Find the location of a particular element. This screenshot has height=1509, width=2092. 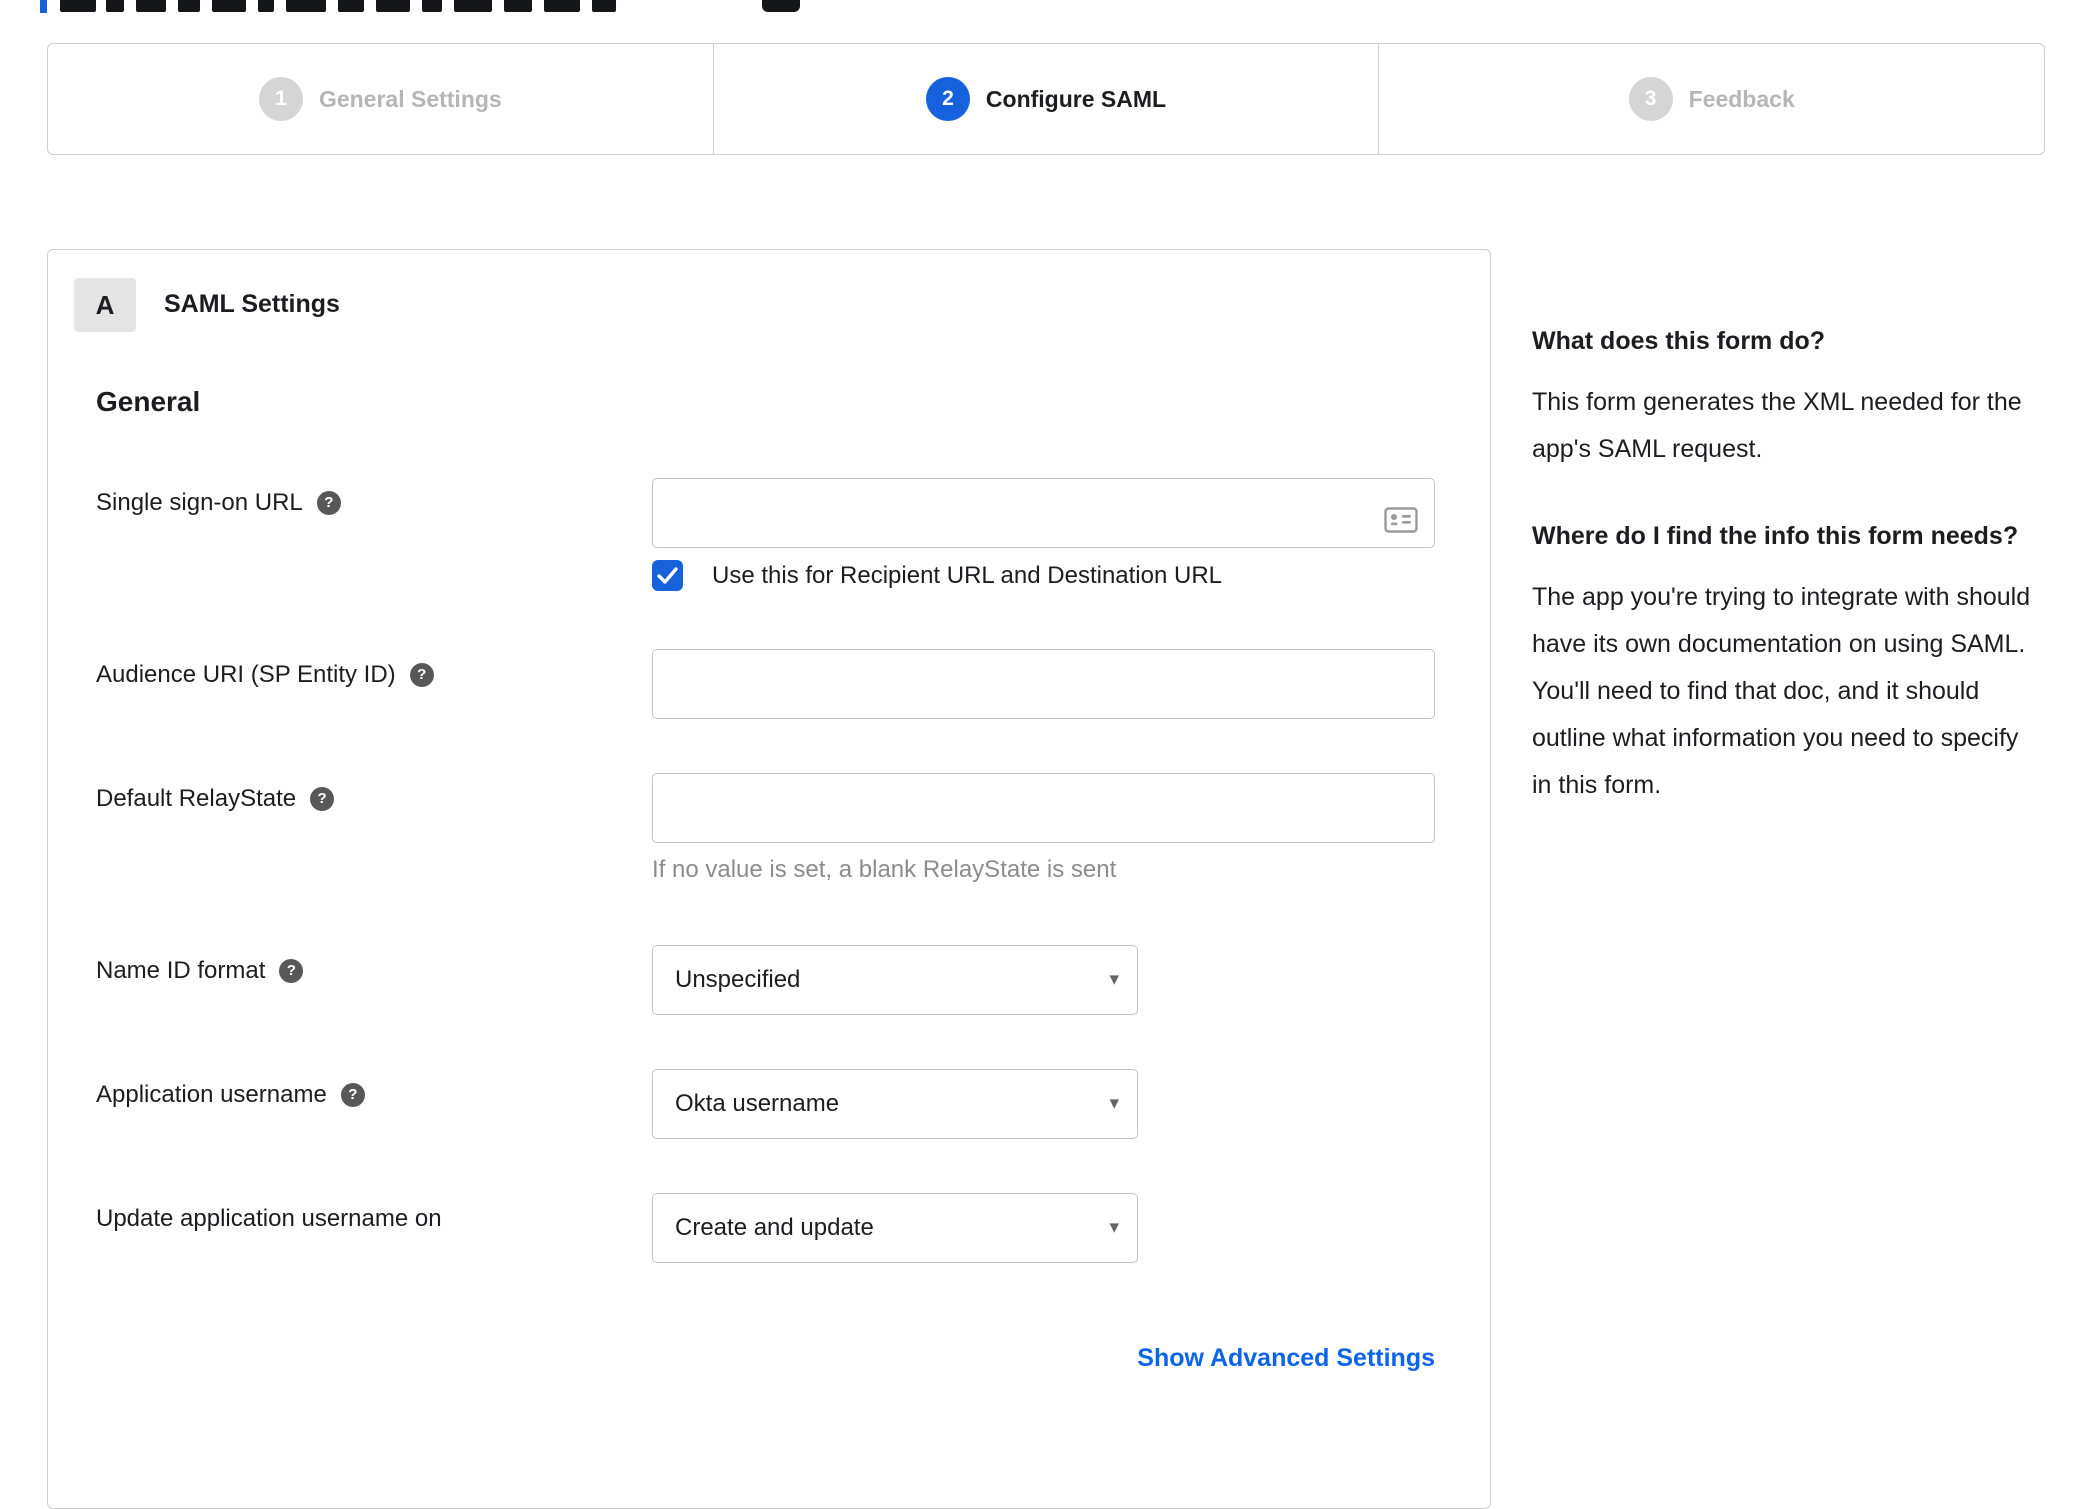

step-configure-saml: 2 Configure SAML is located at coordinates (1045, 99).